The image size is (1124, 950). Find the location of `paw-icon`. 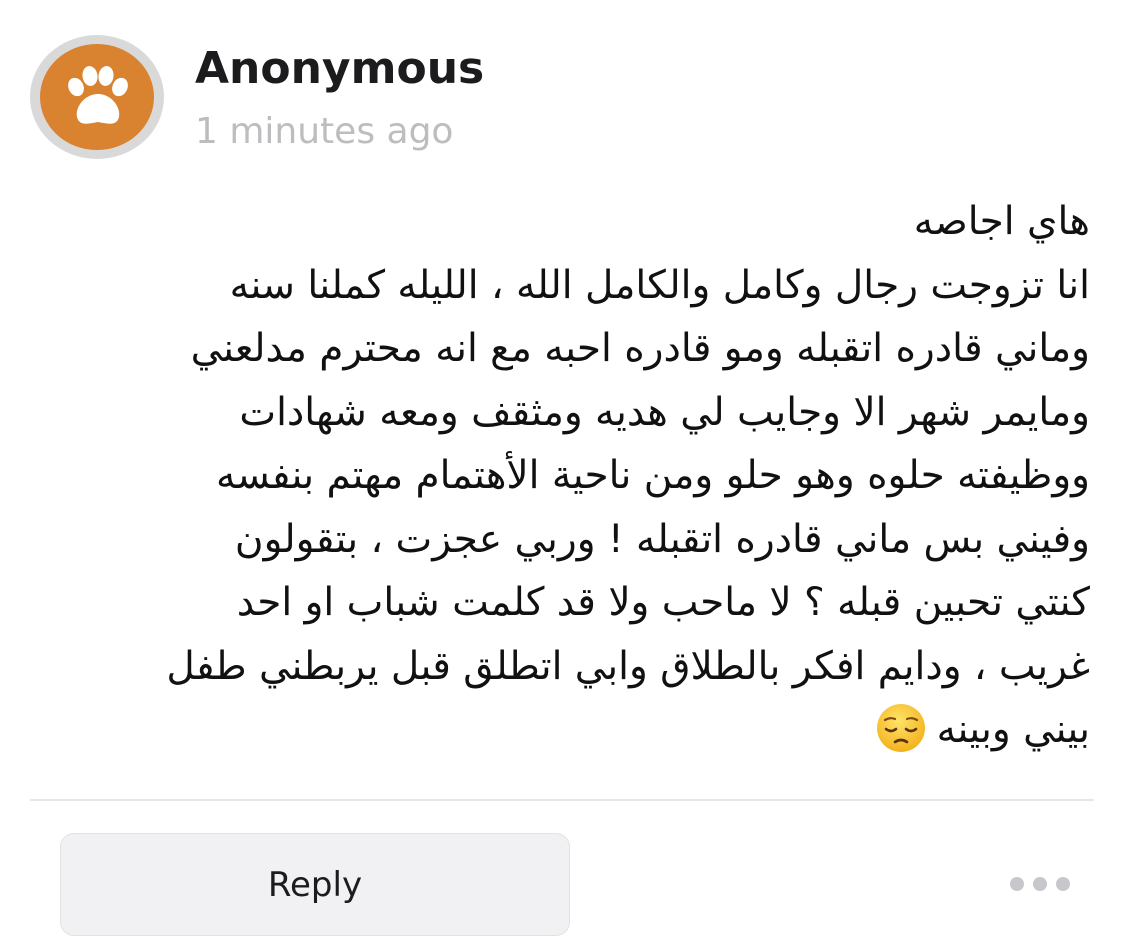

paw-icon is located at coordinates (98, 95).